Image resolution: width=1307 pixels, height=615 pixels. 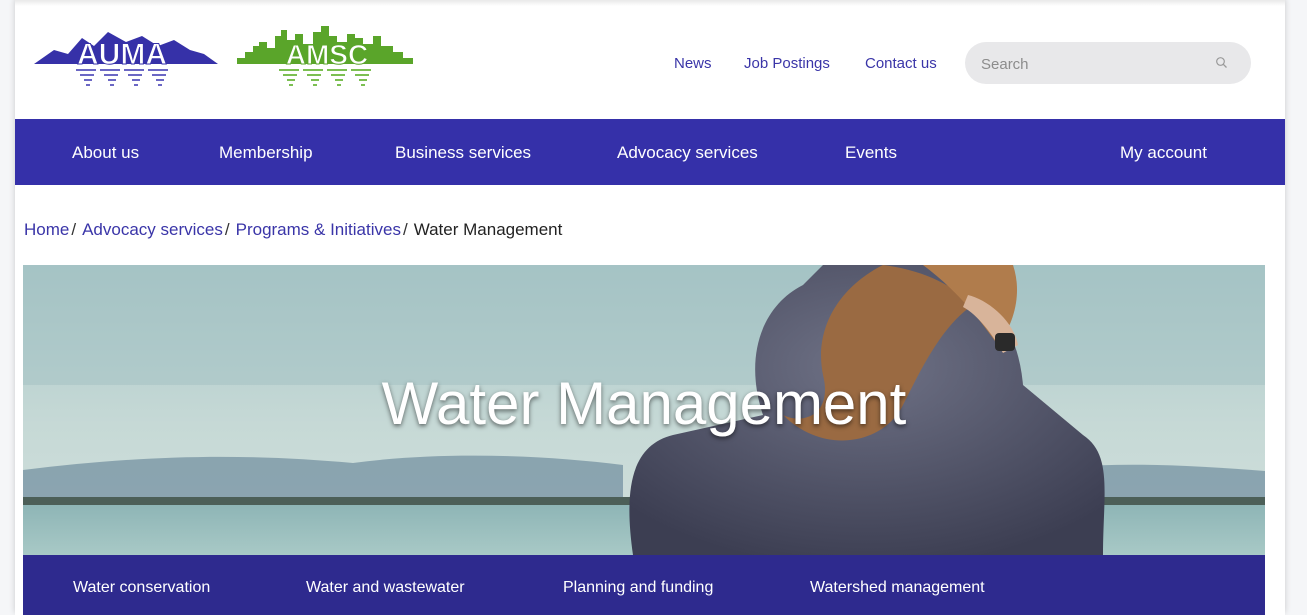 I want to click on subnav-item-watershed-management: Watershed management, so click(x=897, y=588).